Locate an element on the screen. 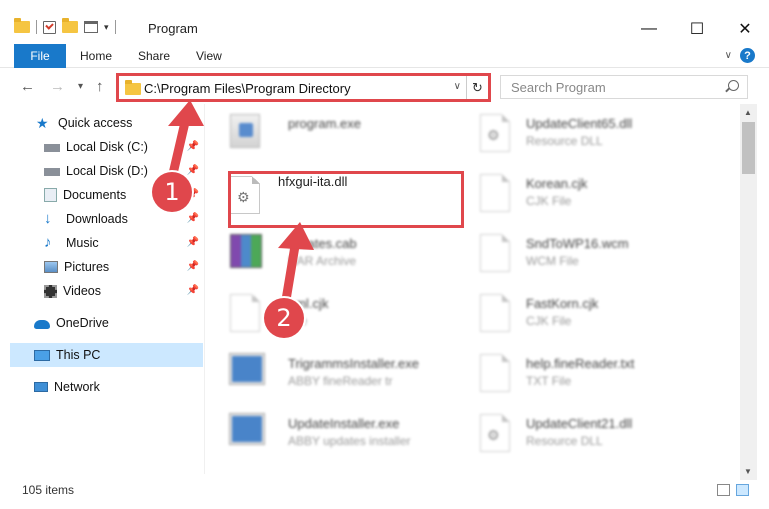  file-name: tificates.cab is located at coordinates (322, 243).